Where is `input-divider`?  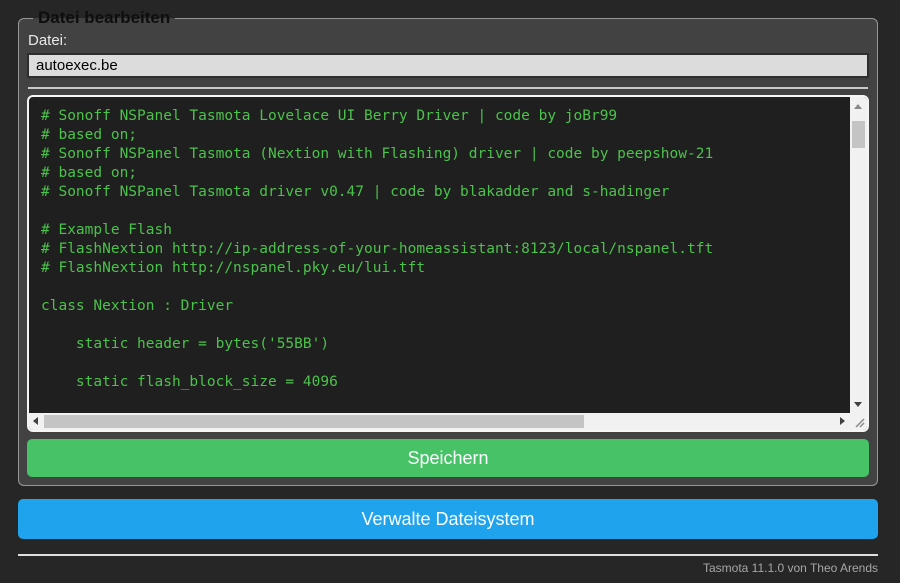
input-divider is located at coordinates (448, 88).